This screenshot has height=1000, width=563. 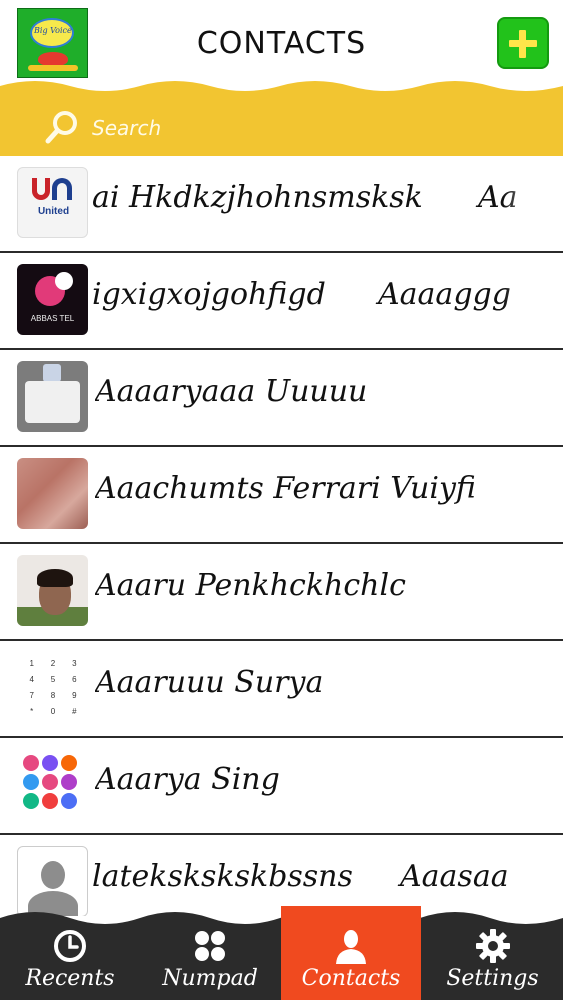 I want to click on tab-recents: Recents, so click(x=70, y=953).